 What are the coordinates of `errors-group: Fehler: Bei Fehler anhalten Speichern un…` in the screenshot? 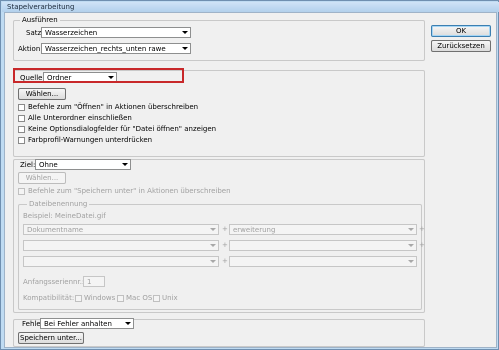 It's located at (219, 332).